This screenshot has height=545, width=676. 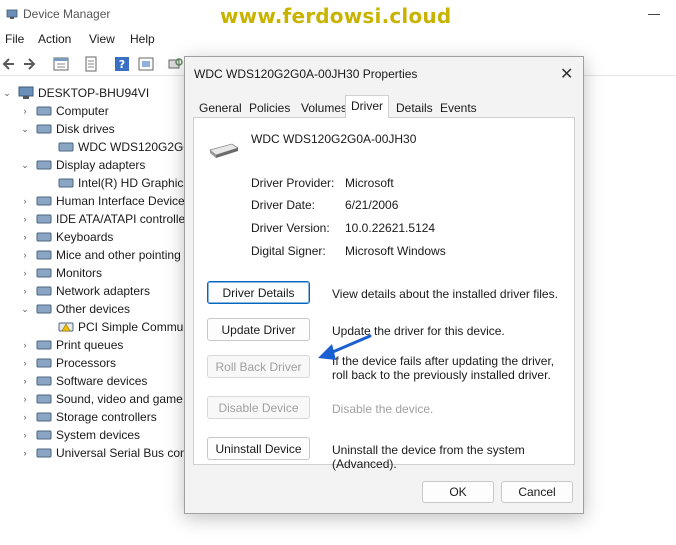 I want to click on tree-item-label: Monitors, so click(x=79, y=273).